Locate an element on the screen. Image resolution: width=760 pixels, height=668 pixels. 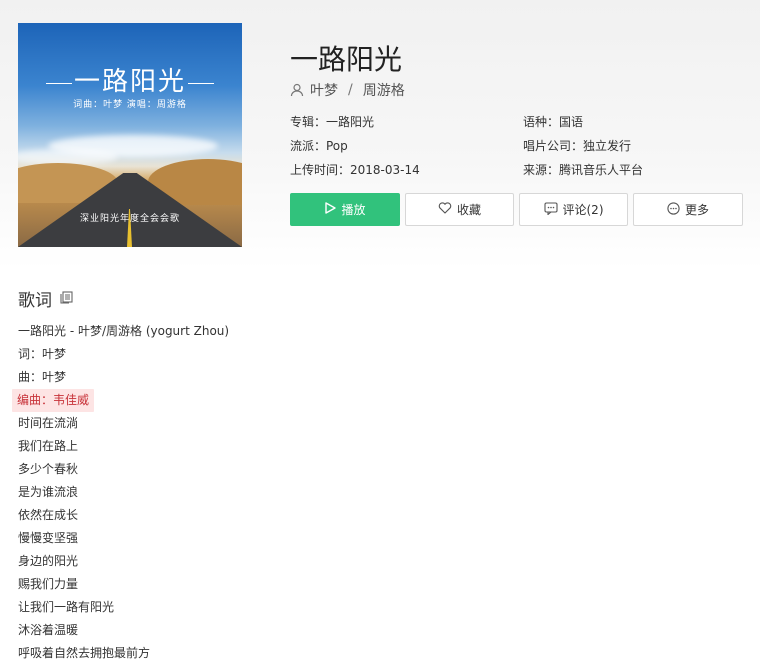
more-icon is located at coordinates (673, 209).